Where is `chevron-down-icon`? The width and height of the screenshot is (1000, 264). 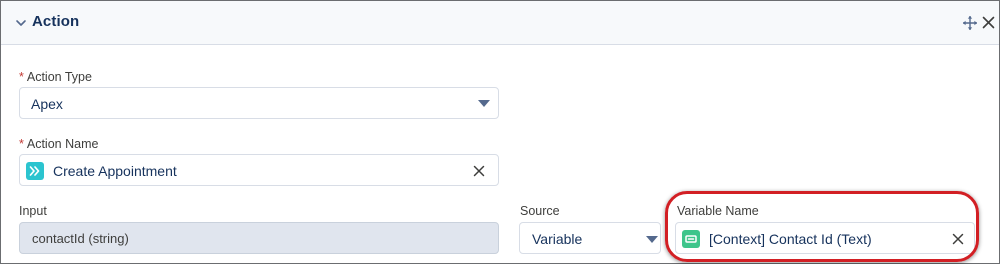
chevron-down-icon is located at coordinates (21, 23).